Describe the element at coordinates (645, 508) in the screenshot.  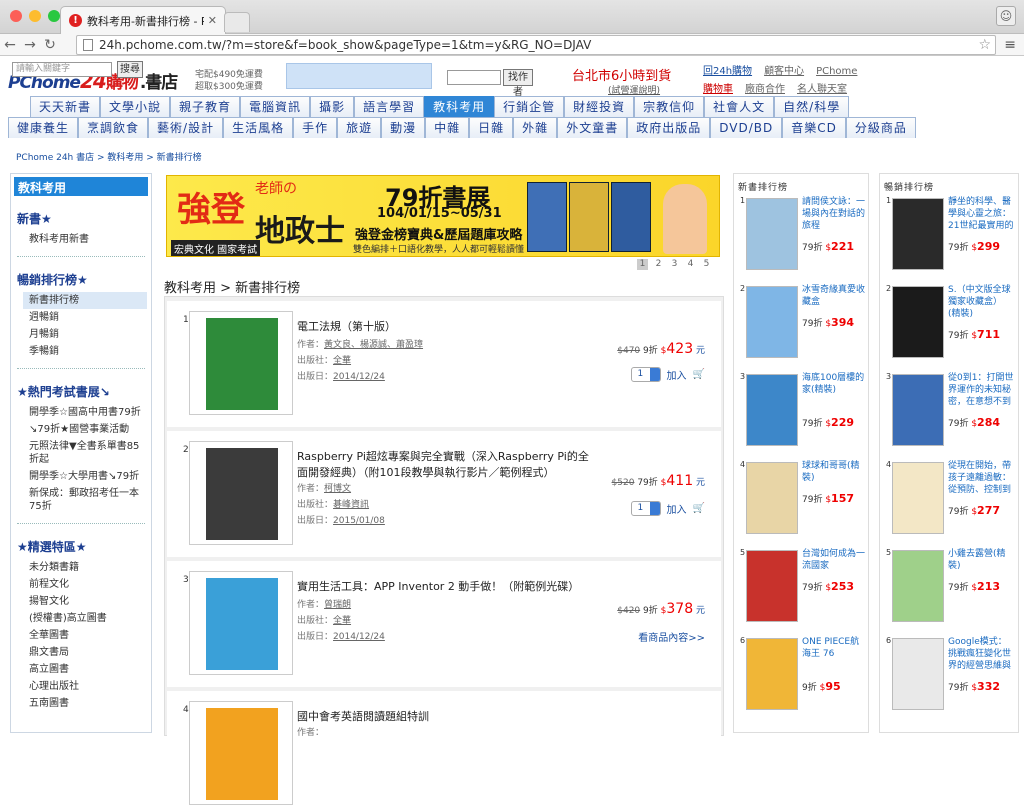
I see `quantity-select: 1` at that location.